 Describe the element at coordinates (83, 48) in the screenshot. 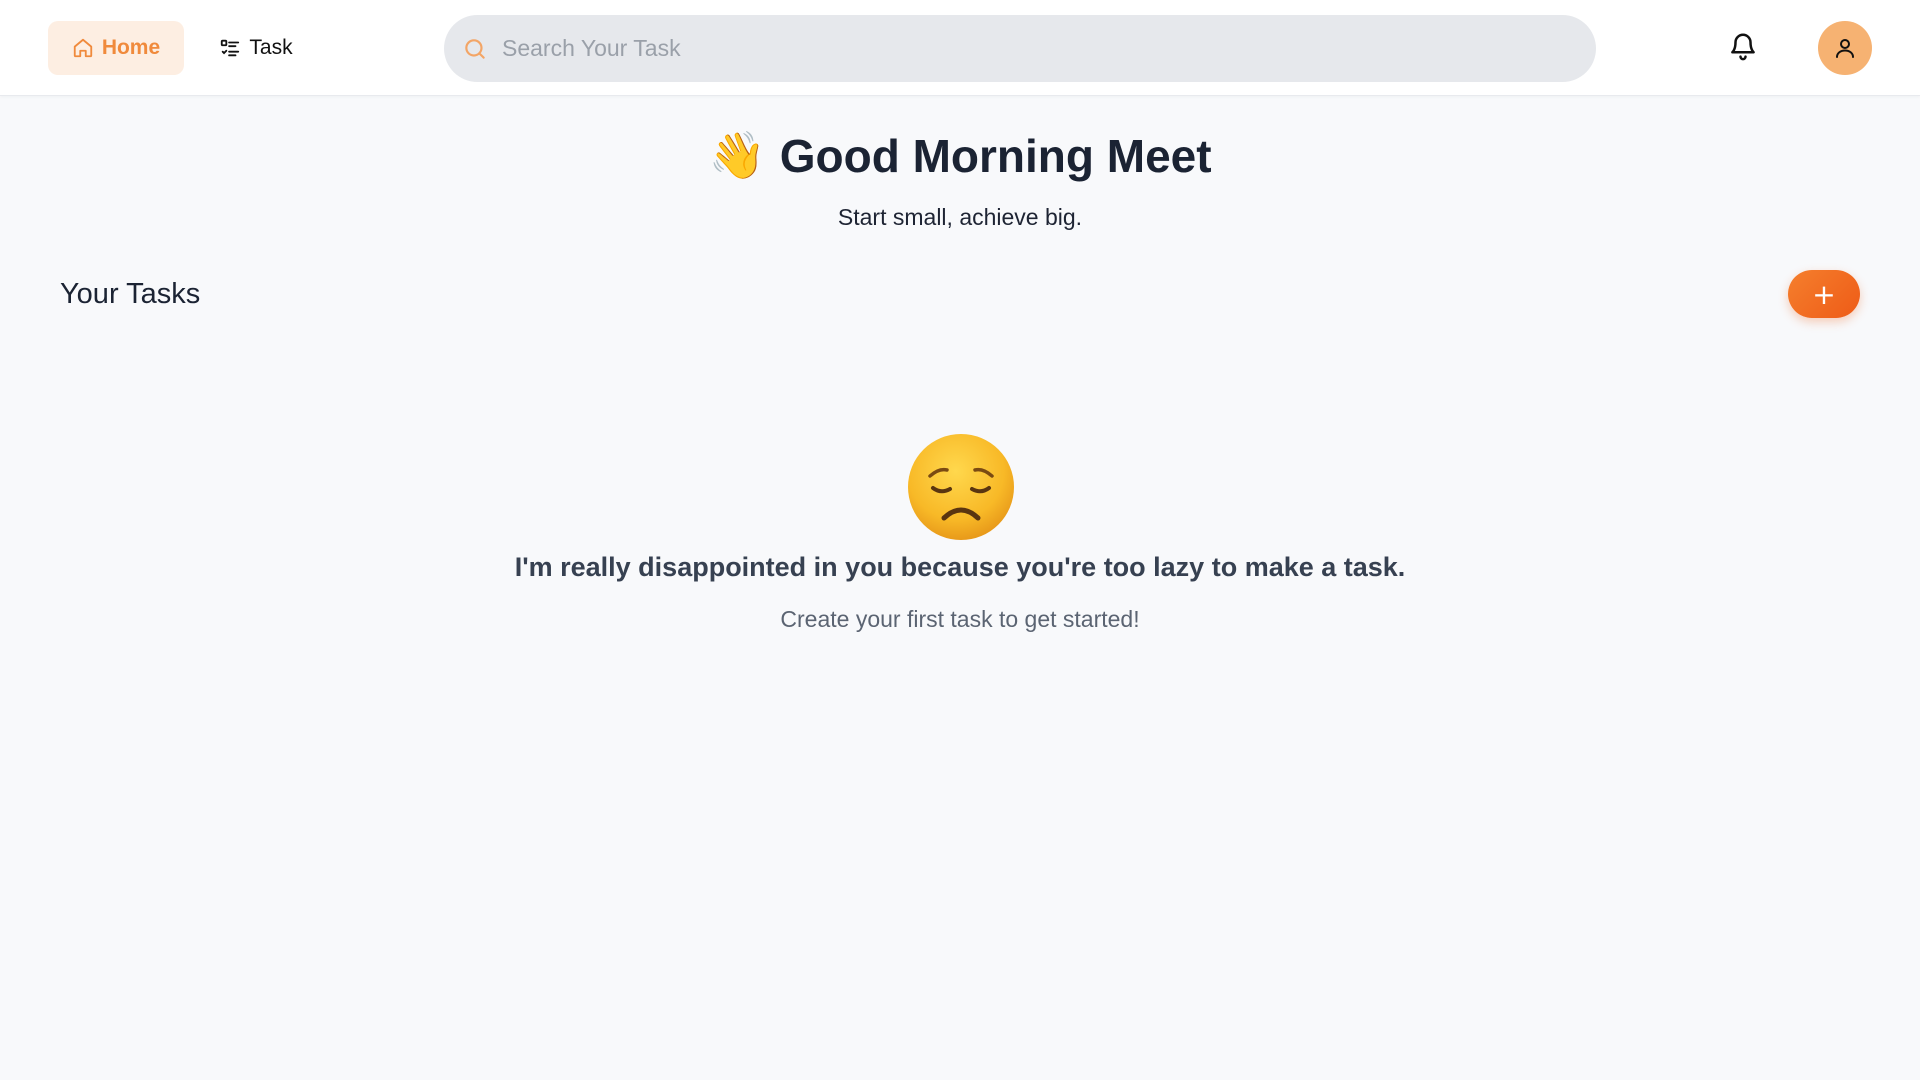

I see `home-icon` at that location.